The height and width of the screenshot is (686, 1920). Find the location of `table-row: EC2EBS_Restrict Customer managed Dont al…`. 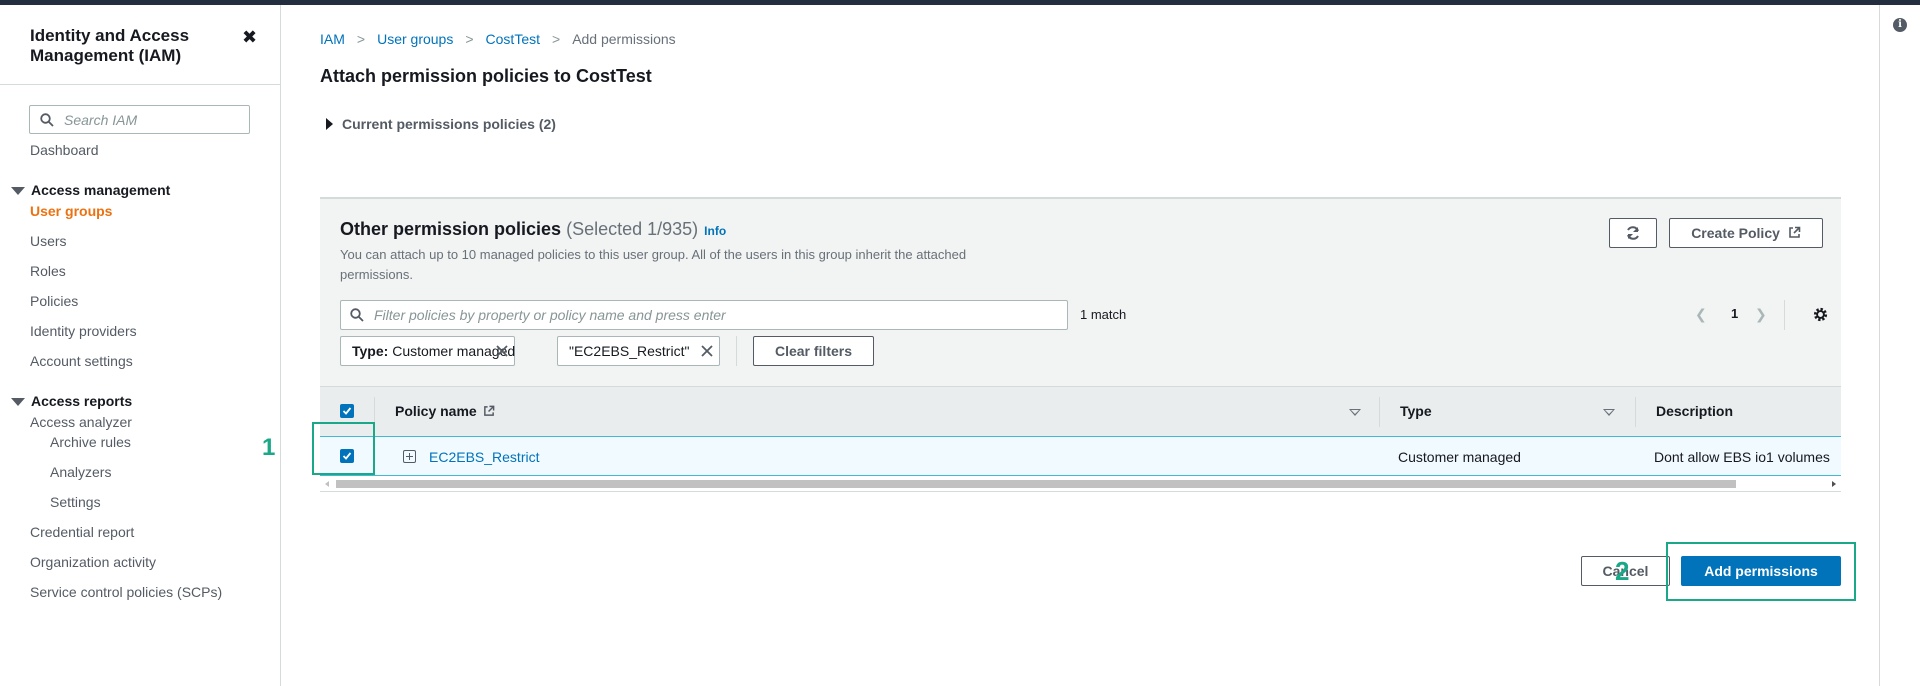

table-row: EC2EBS_Restrict Customer managed Dont al… is located at coordinates (1080, 456).